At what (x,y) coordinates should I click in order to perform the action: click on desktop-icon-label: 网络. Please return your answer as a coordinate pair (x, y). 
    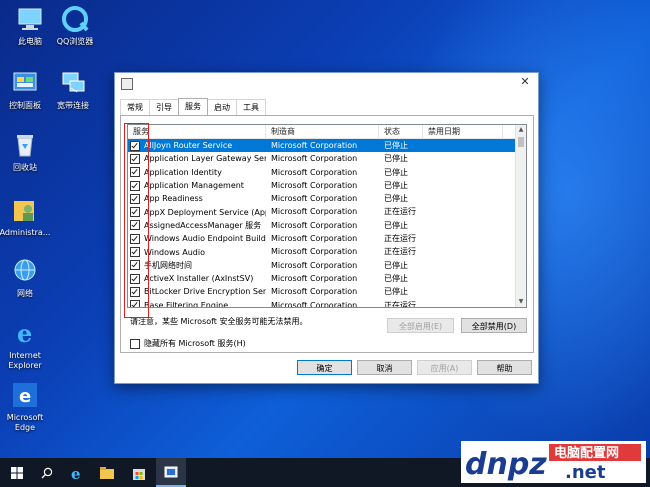
    Looking at the image, I should click on (25, 293).